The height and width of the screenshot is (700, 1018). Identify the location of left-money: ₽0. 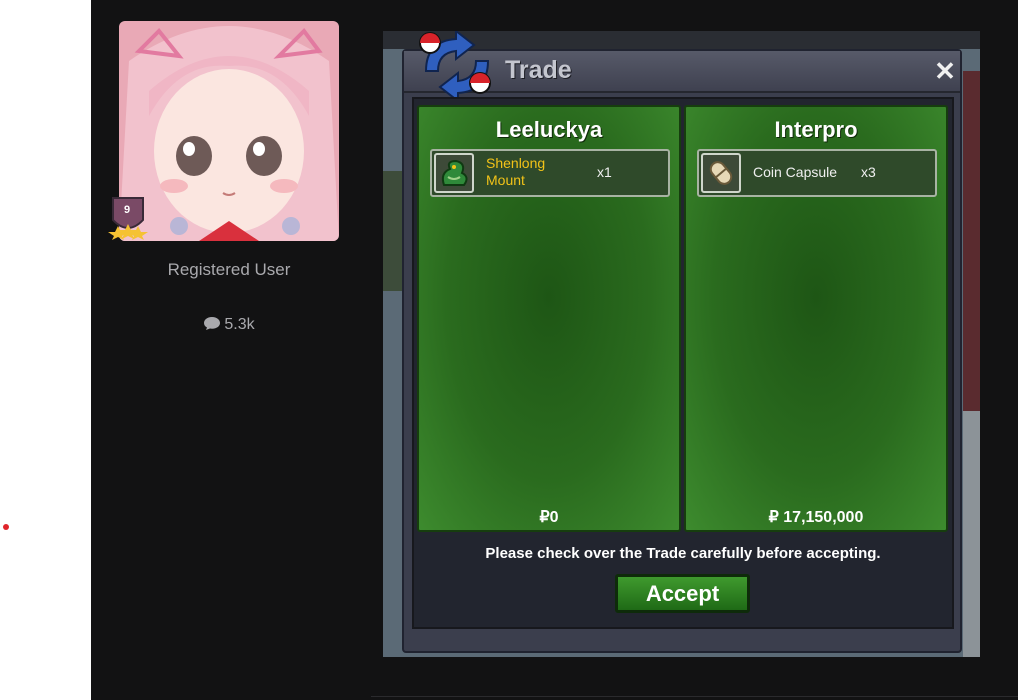
(549, 517).